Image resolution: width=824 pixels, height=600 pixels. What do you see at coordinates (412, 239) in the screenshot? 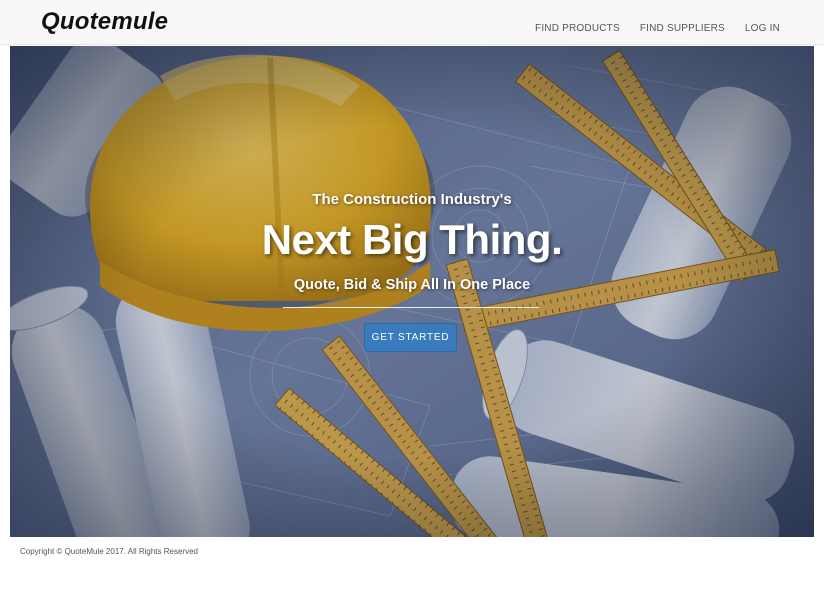
I see `hero-headline: Next Big Thing.` at bounding box center [412, 239].